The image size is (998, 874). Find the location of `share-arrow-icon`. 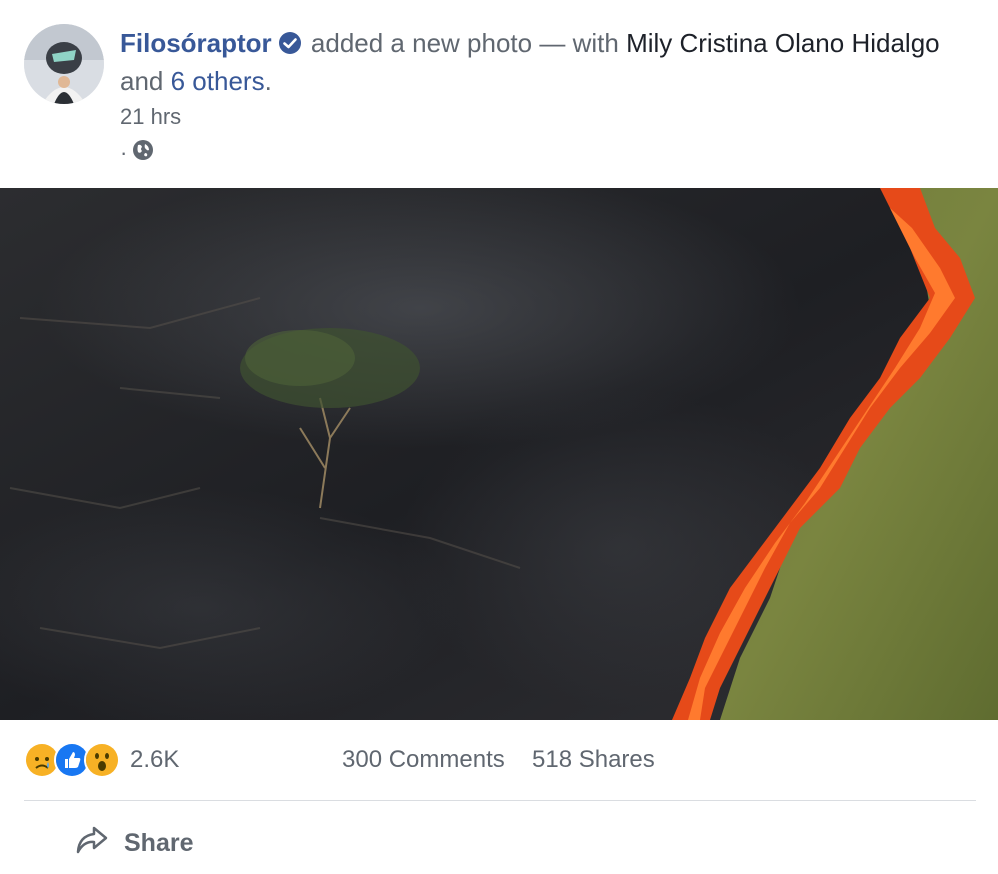

share-arrow-icon is located at coordinates (92, 843).